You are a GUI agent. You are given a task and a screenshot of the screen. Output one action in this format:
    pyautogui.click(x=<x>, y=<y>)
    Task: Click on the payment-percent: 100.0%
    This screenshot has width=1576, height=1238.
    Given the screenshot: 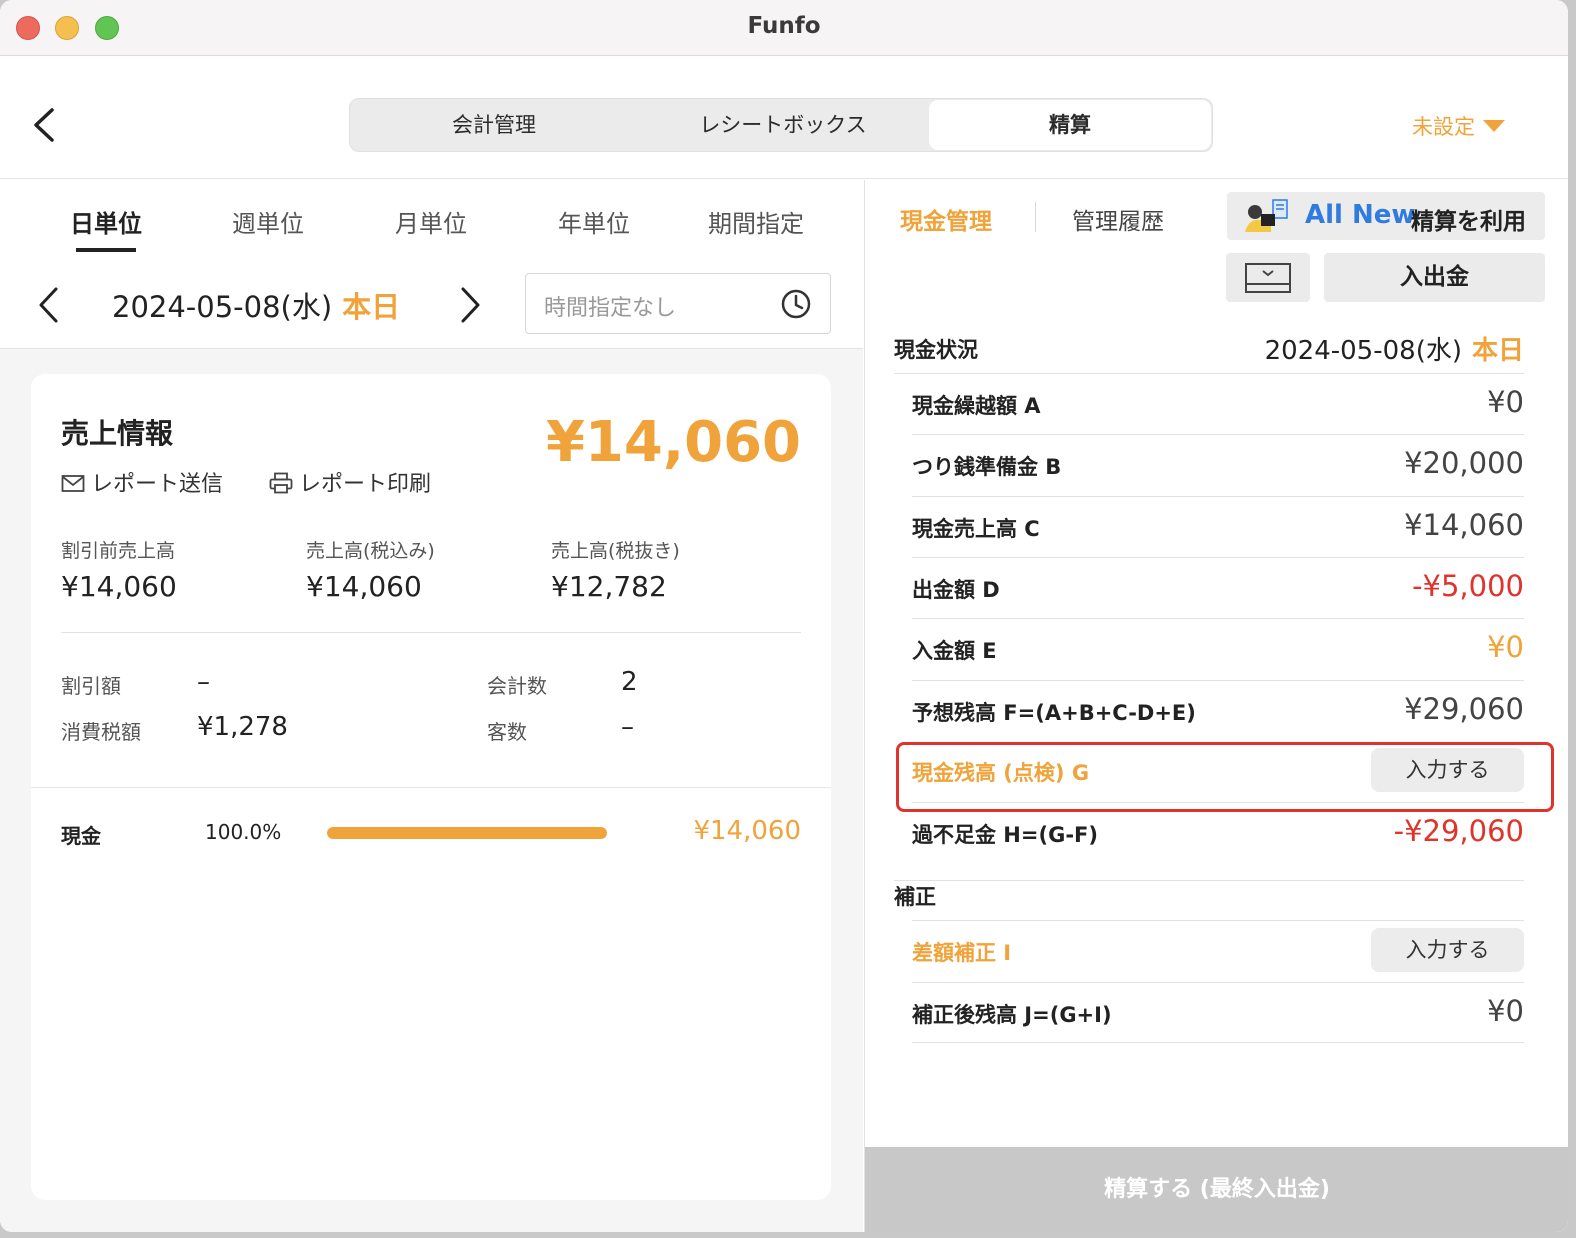 What is the action you would take?
    pyautogui.click(x=243, y=832)
    